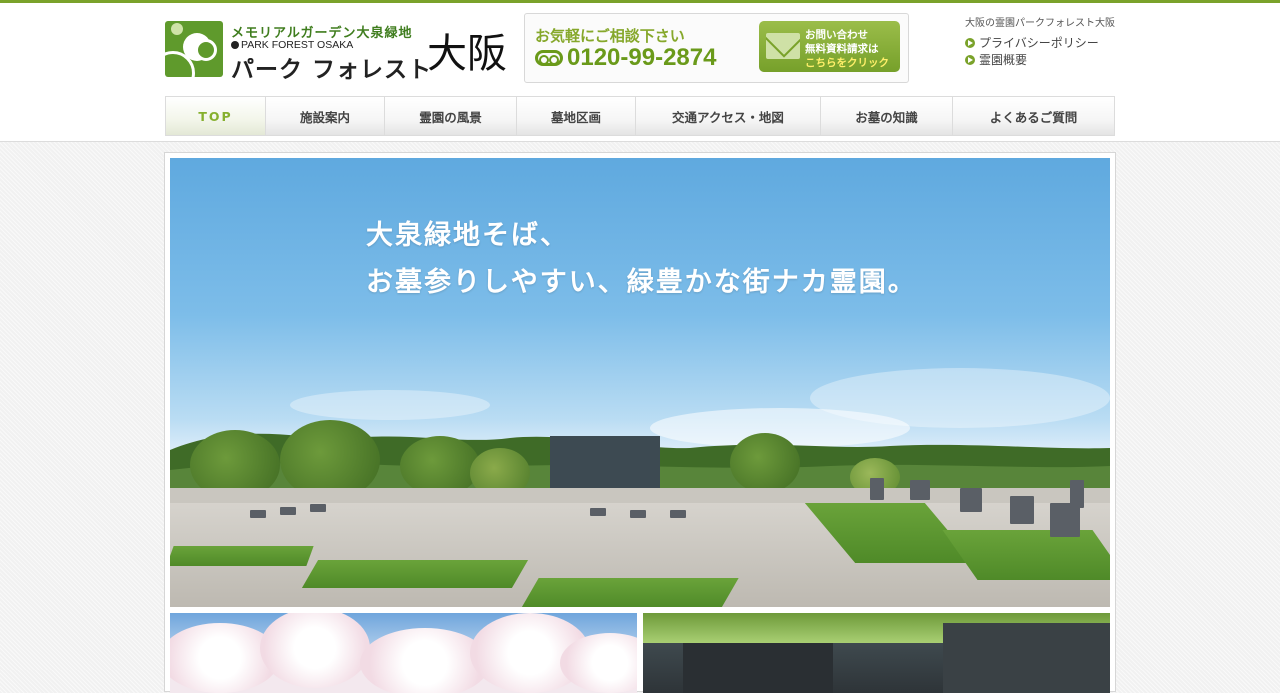 Image resolution: width=1280 pixels, height=693 pixels. What do you see at coordinates (642, 57) in the screenshot?
I see `tel-number: 0120-99-2874` at bounding box center [642, 57].